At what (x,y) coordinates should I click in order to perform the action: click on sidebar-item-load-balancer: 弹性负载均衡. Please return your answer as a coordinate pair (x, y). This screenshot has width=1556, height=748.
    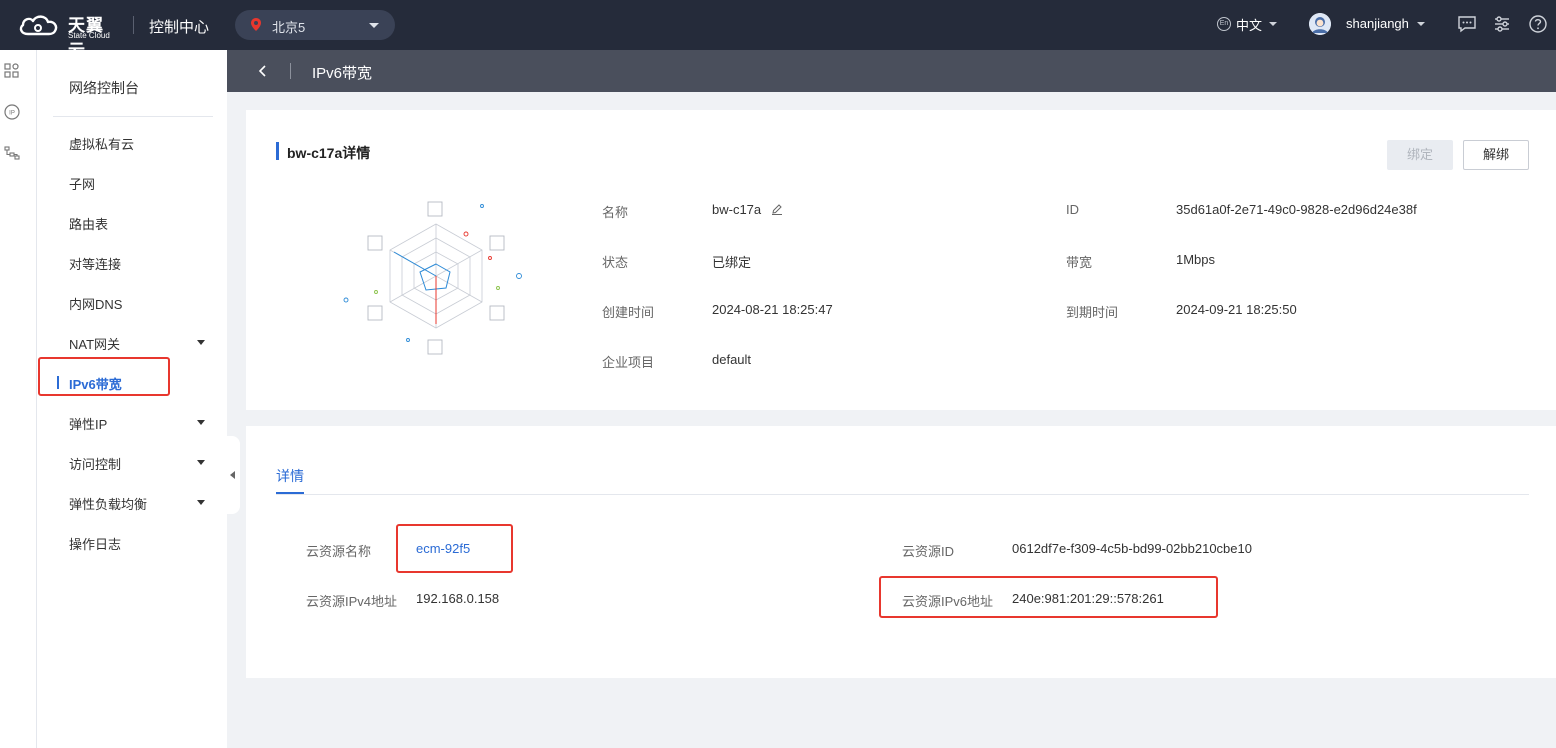
    Looking at the image, I should click on (139, 504).